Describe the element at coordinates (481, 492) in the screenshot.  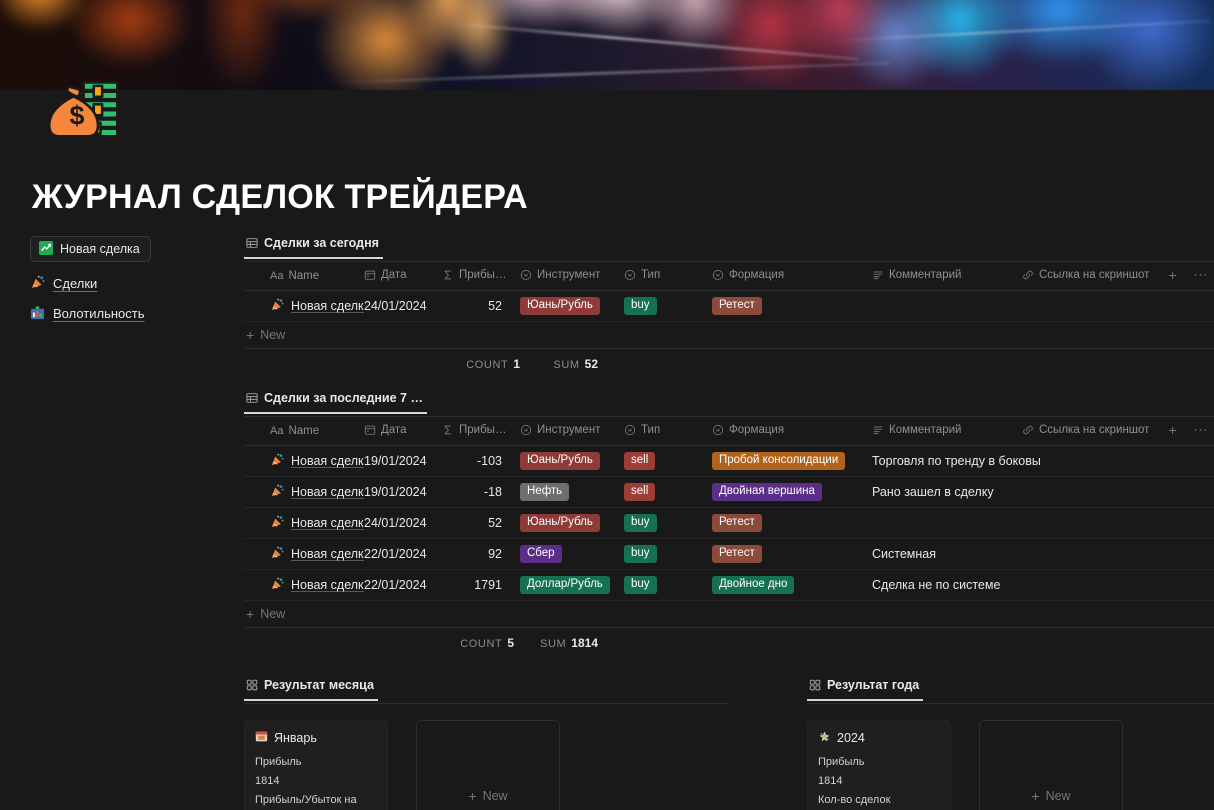
I see `cell-profit: -18` at that location.